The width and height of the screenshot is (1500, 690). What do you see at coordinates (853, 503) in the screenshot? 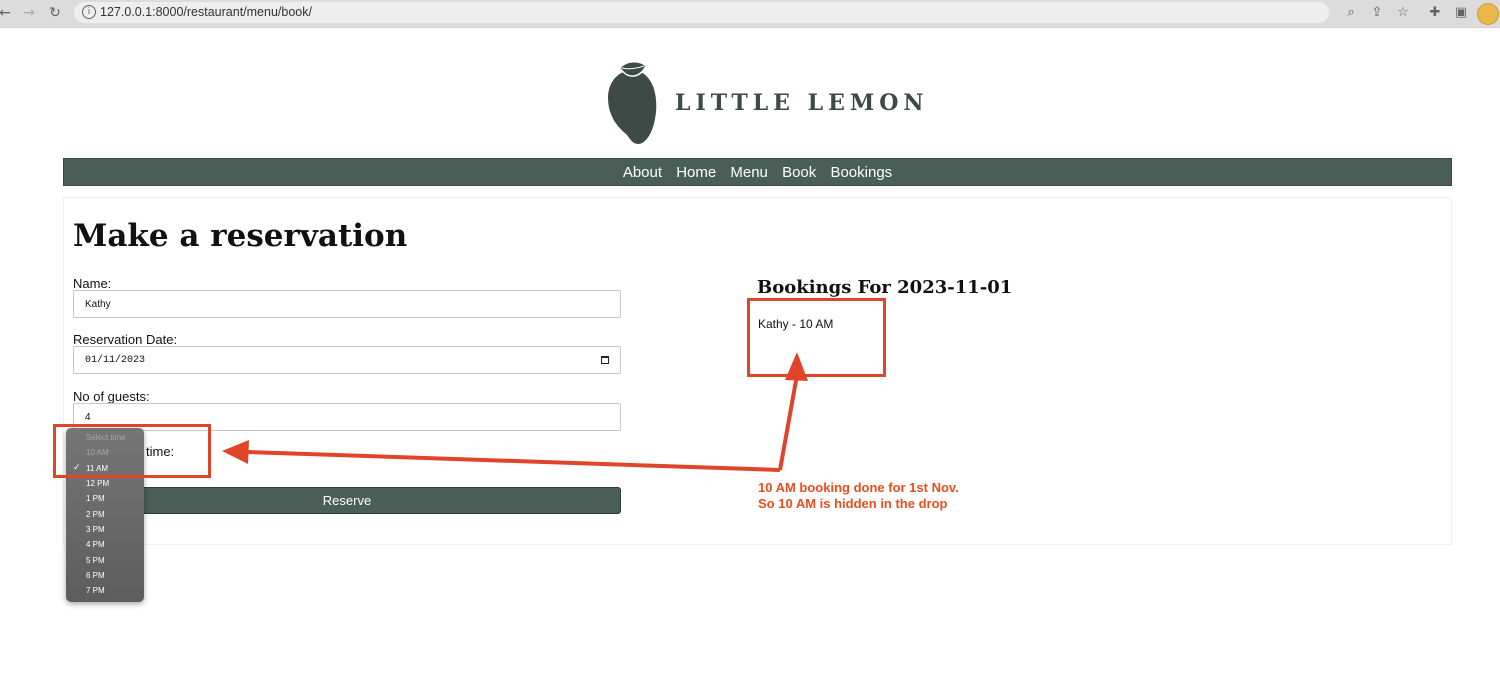
I see `annotation-line-2: So 10 AM is hidden in the drop` at bounding box center [853, 503].